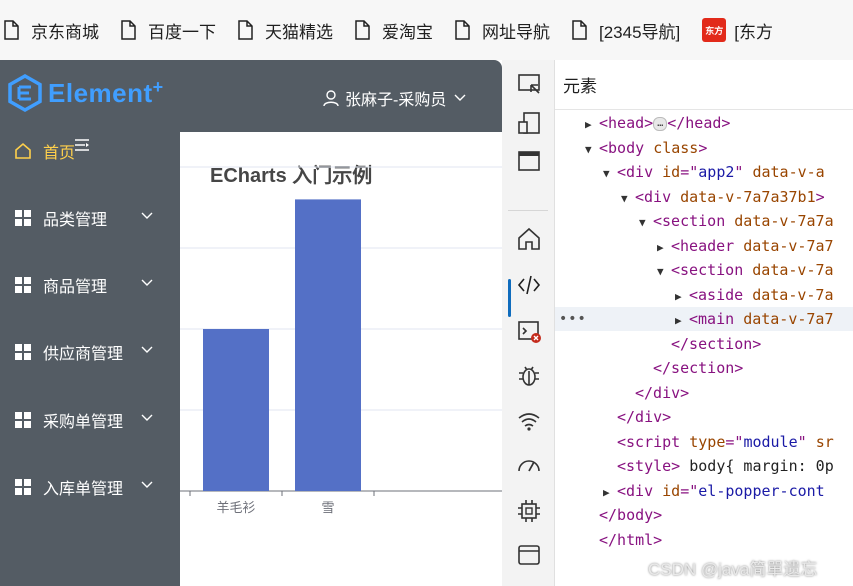 The height and width of the screenshot is (586, 853). I want to click on dom-node: </html>, so click(704, 540).